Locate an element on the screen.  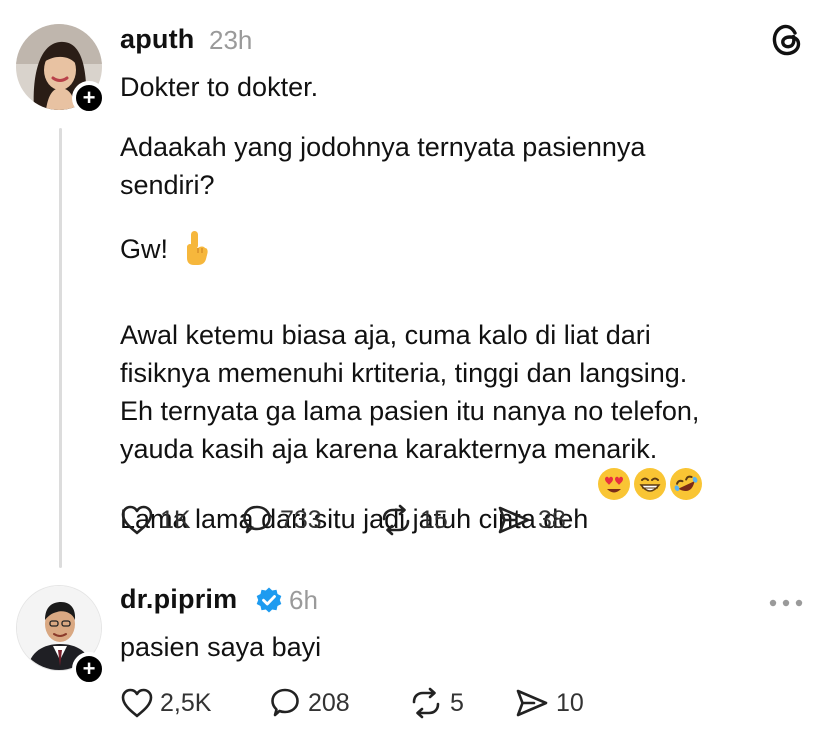
repost-count: 5 is located at coordinates (457, 702).